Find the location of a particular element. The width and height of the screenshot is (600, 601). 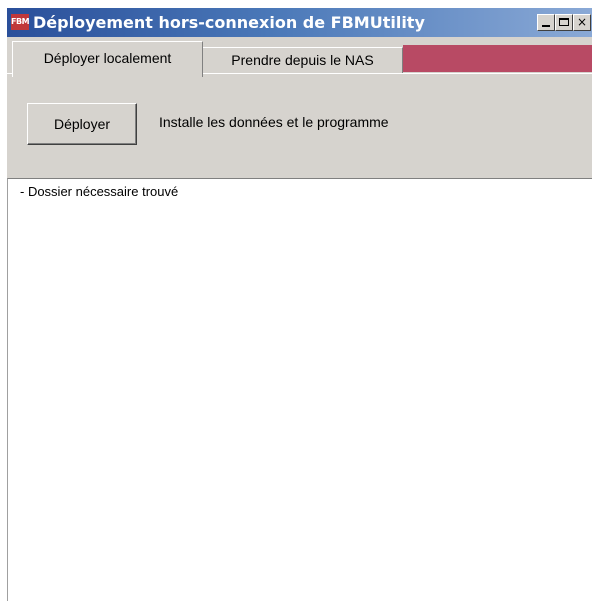

log-line: - Dossier nécessaire trouvé is located at coordinates (99, 191).